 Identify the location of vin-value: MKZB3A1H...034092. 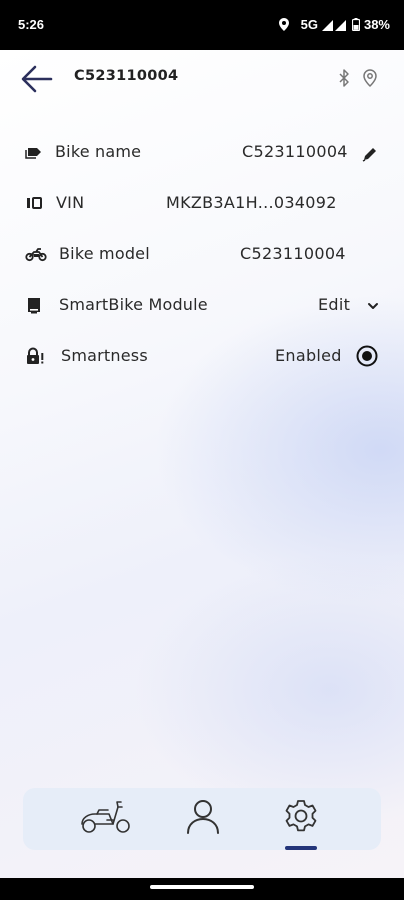
(251, 202).